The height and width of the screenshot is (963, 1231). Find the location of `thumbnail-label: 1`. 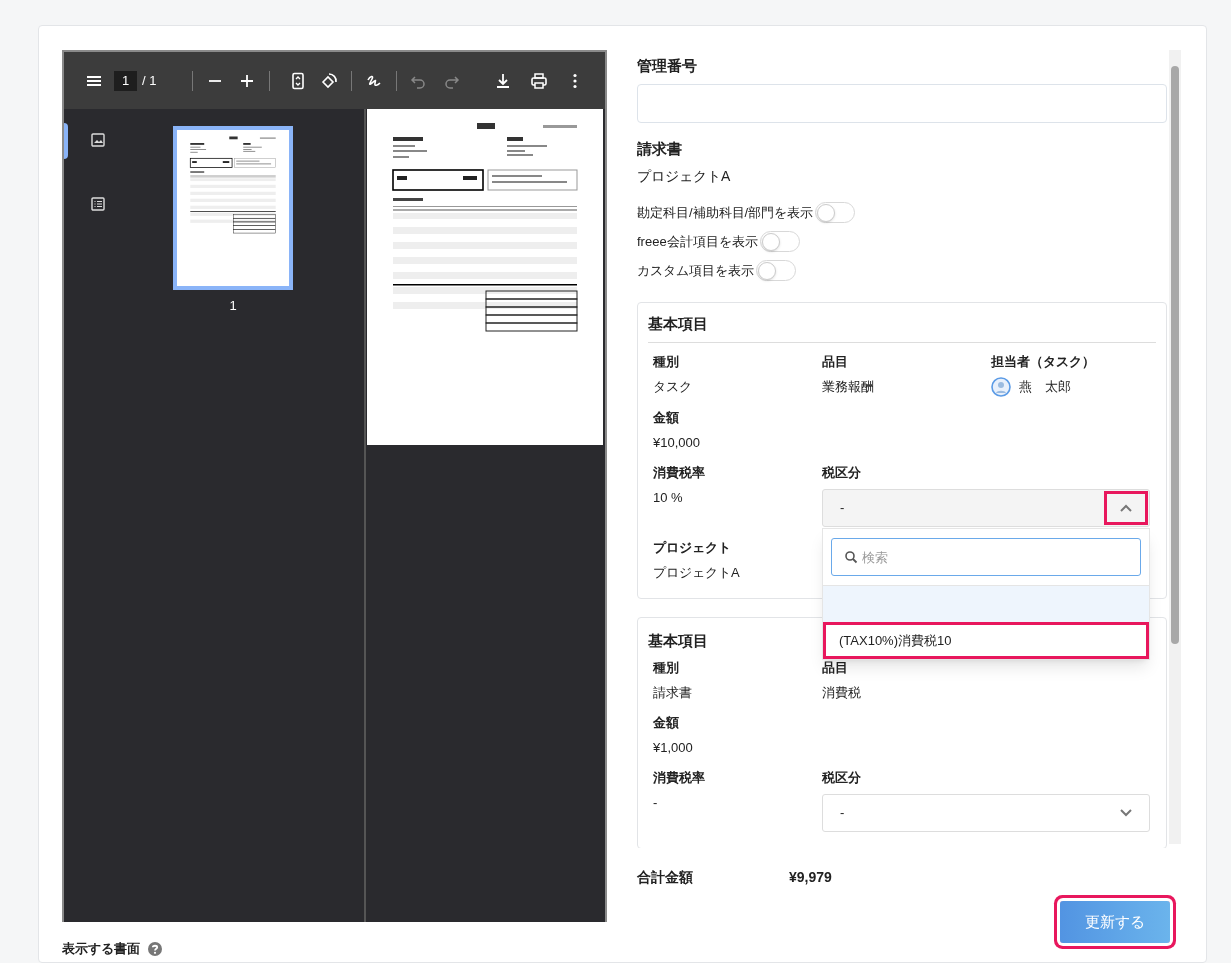

thumbnail-label: 1 is located at coordinates (233, 306).